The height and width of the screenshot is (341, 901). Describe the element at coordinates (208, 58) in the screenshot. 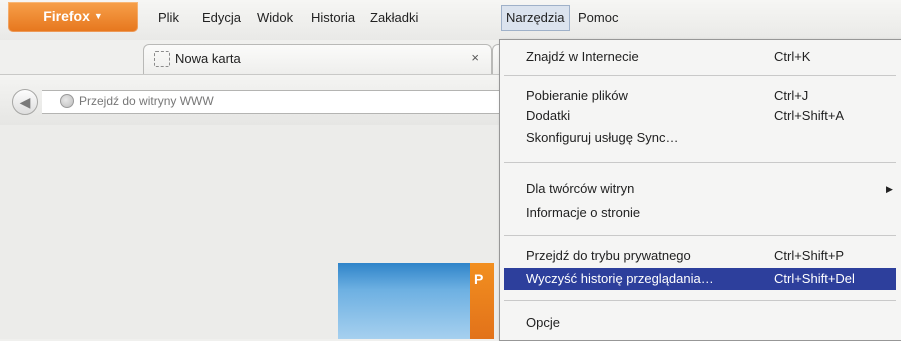

I see `tab-label: Nowa karta` at that location.